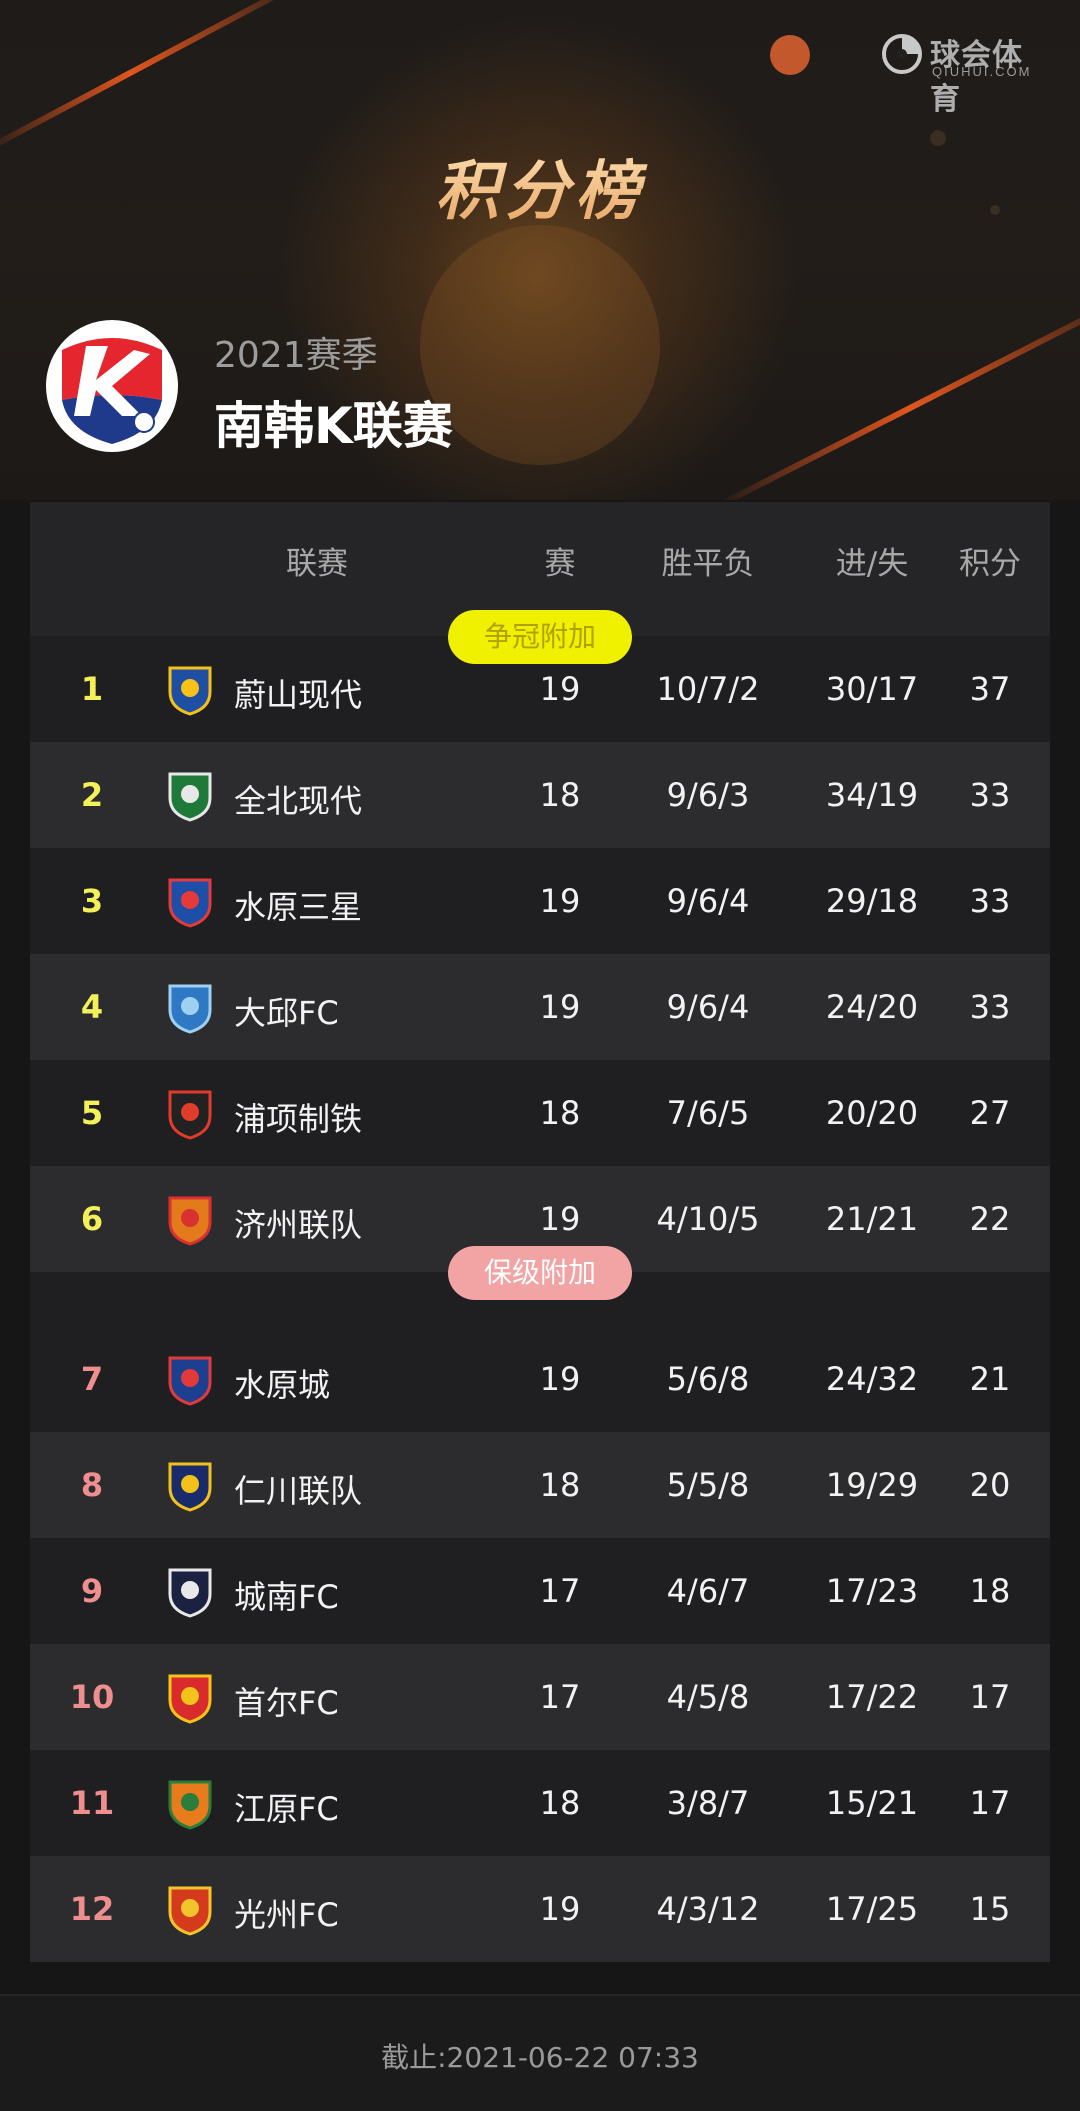  I want to click on table-row: 7 水原城 19 5/6/8 24/32 21, so click(540, 1379).